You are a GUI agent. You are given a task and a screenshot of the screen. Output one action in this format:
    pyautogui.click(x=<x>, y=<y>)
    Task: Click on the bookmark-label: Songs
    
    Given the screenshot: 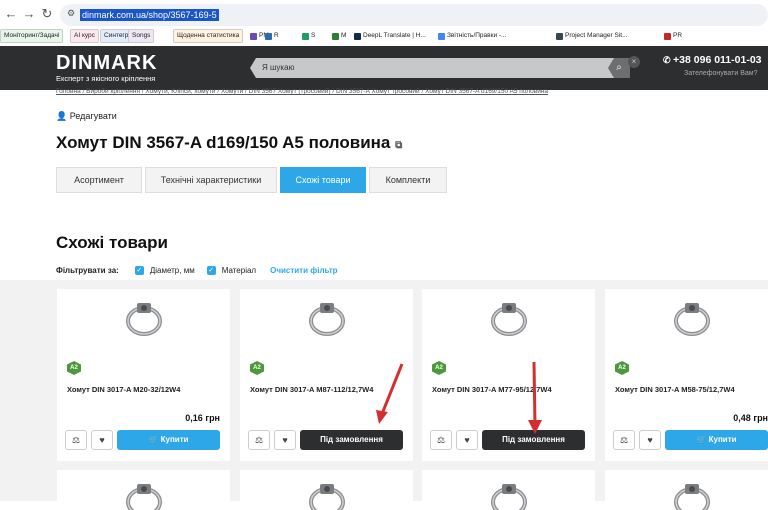 What is the action you would take?
    pyautogui.click(x=141, y=36)
    